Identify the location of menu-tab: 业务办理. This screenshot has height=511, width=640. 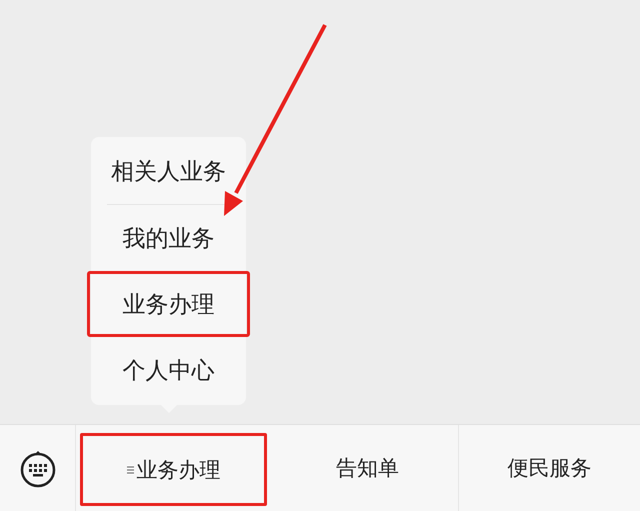
(173, 469).